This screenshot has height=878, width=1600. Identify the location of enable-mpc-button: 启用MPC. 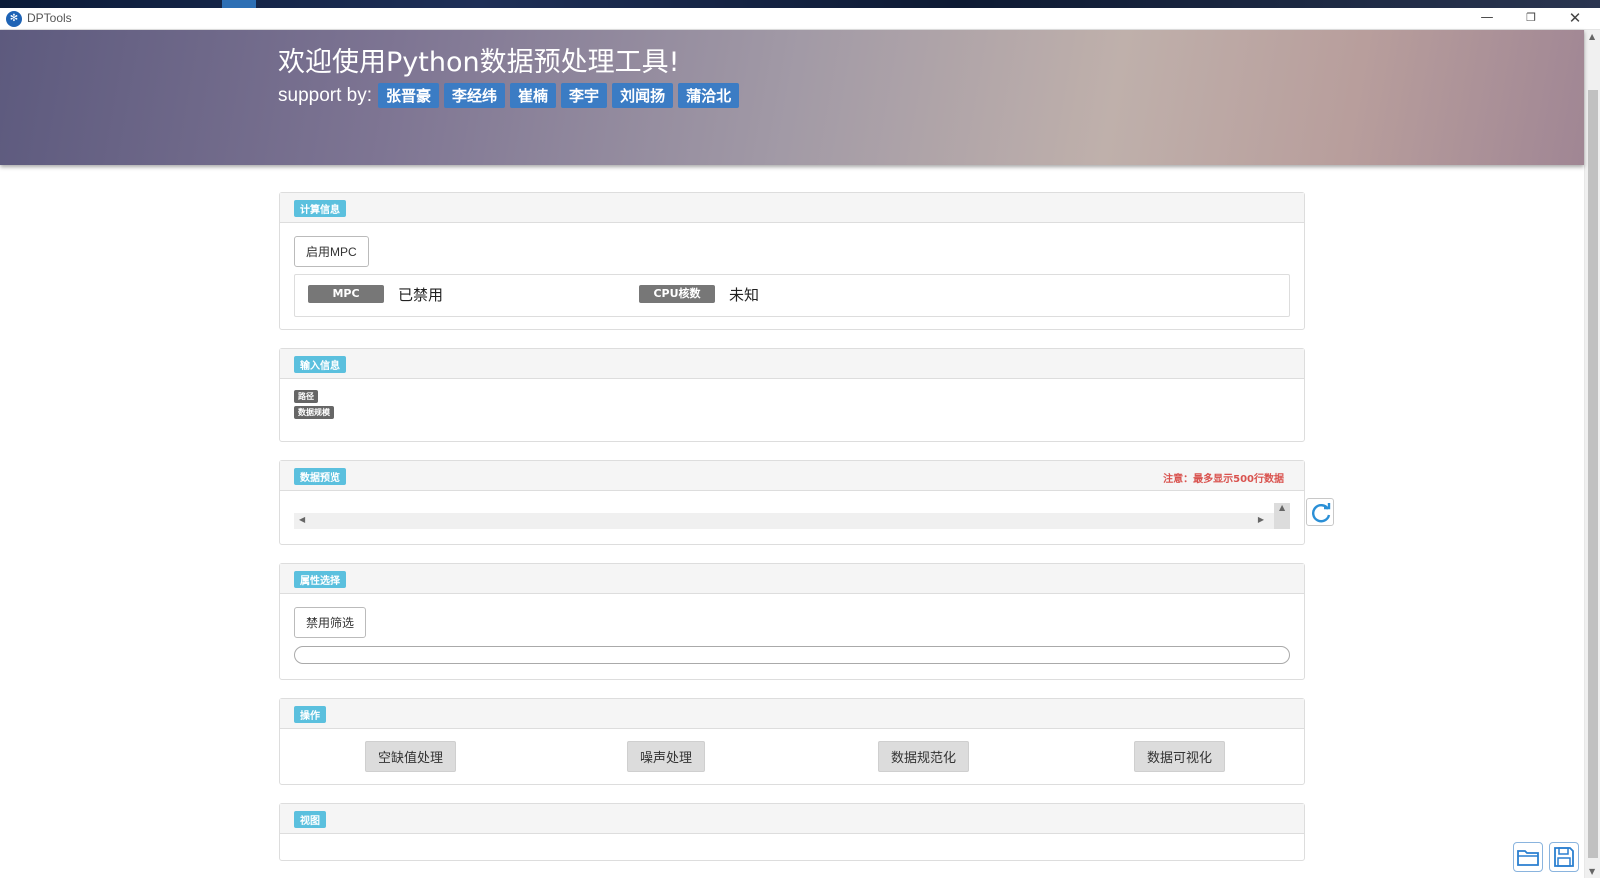
(331, 251).